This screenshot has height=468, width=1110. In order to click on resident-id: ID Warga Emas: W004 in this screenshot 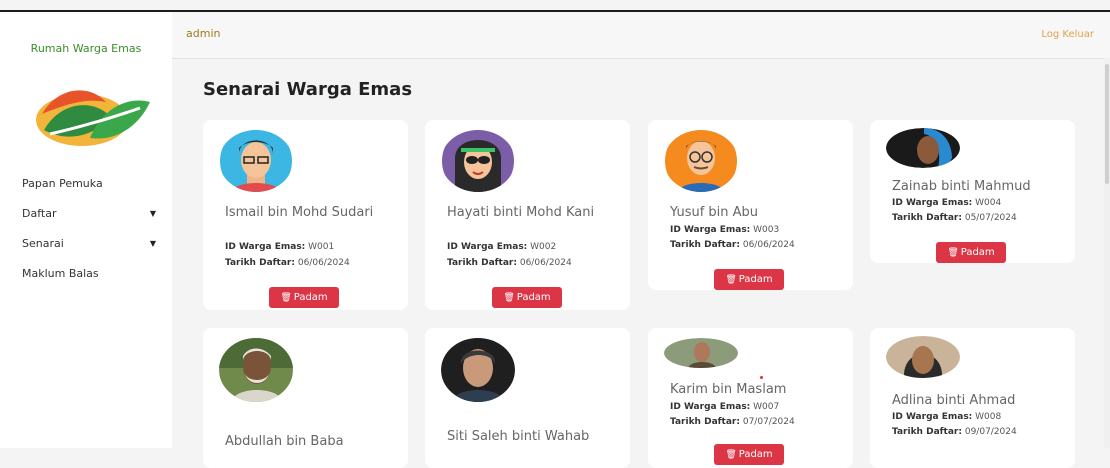, I will do `click(946, 203)`.